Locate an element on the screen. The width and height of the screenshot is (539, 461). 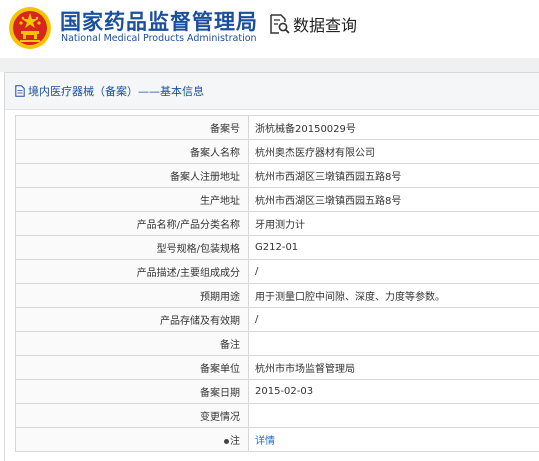
field-label: 备案单位 is located at coordinates (132, 368).